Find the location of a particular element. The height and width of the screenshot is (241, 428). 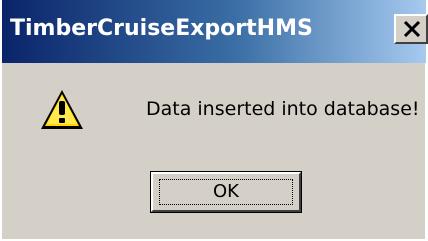

warning-icon is located at coordinates (62, 109).